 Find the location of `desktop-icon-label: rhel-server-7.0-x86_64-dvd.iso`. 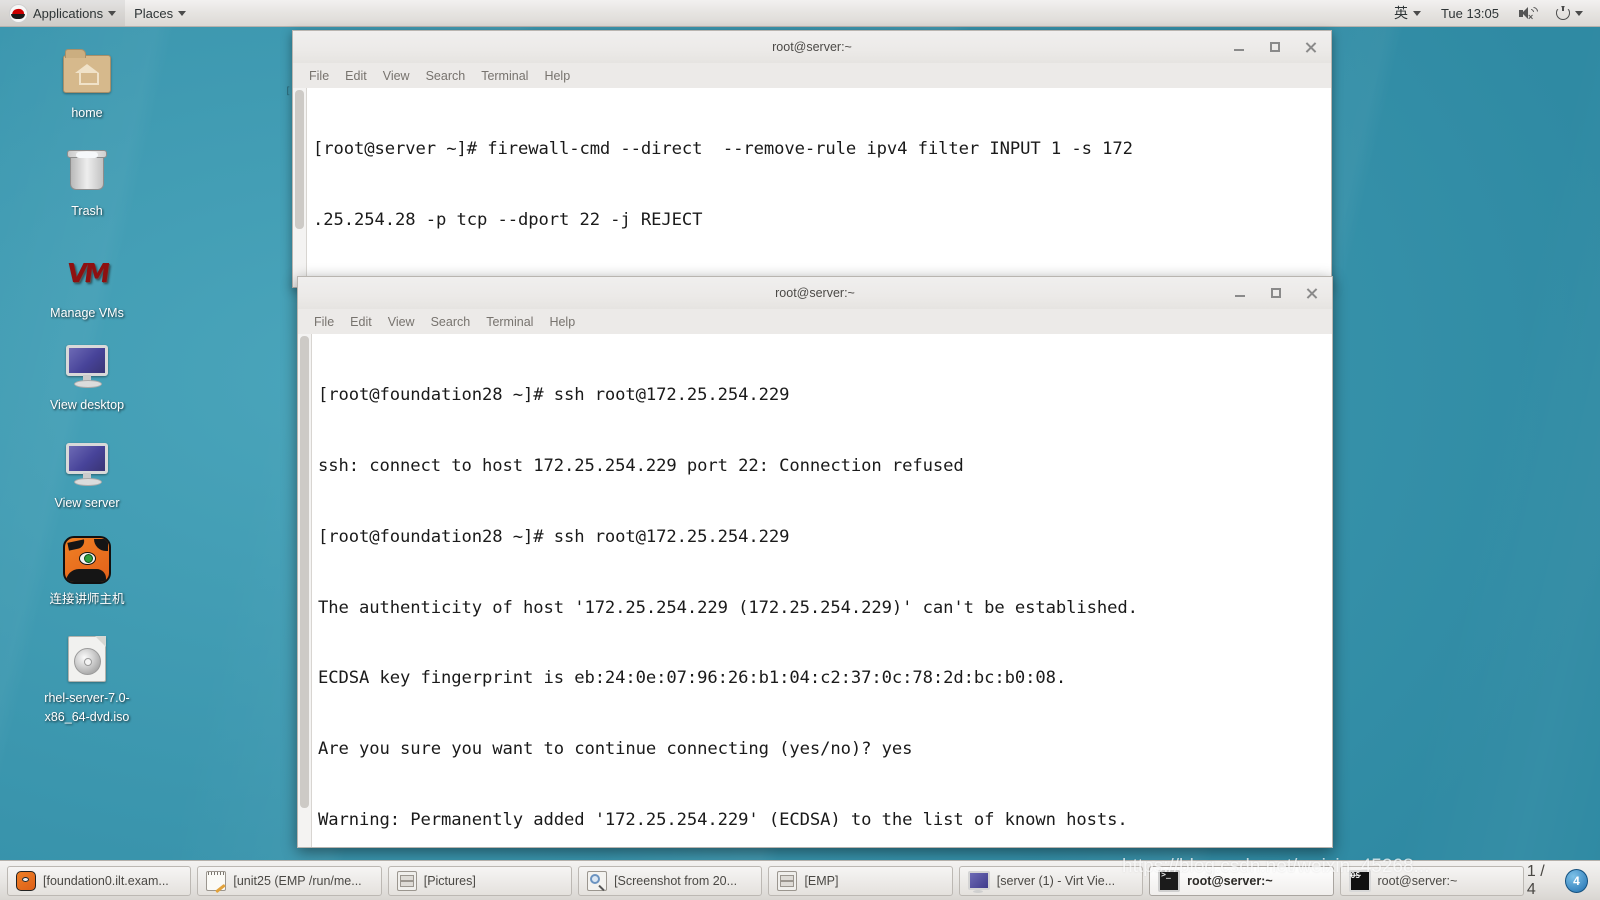

desktop-icon-label: rhel-server-7.0-x86_64-dvd.iso is located at coordinates (87, 708).